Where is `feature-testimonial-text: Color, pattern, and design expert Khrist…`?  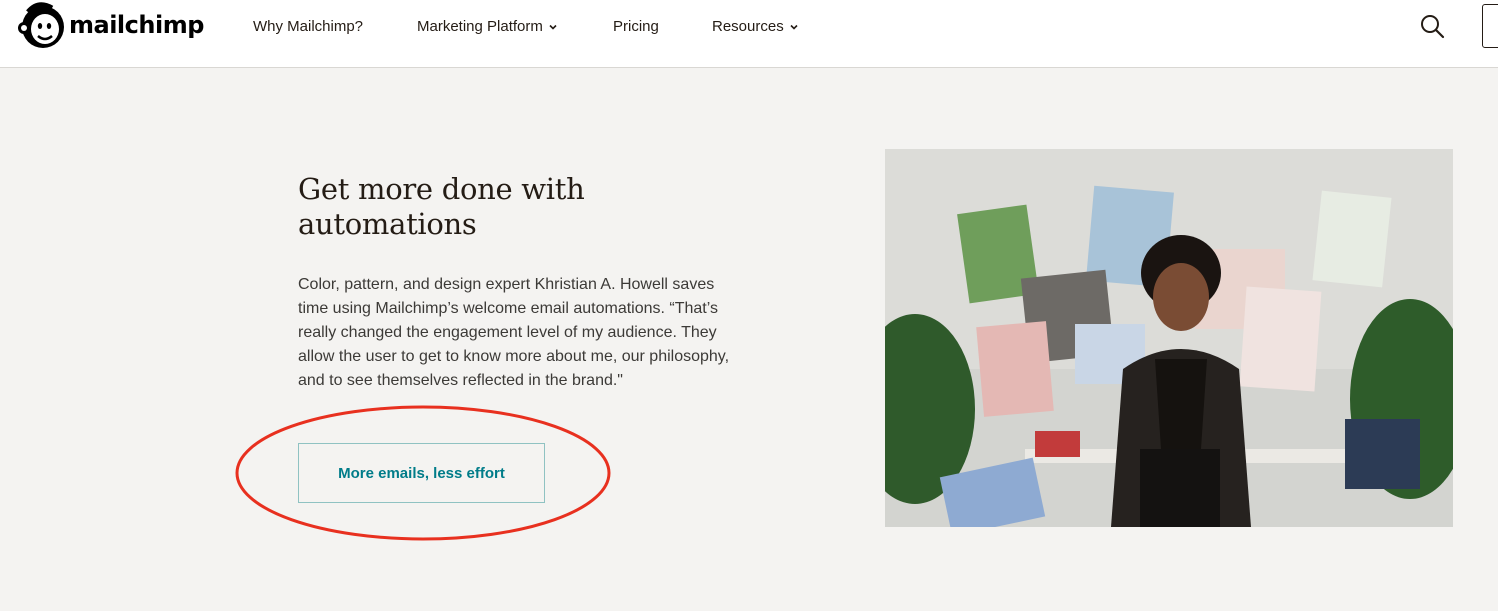
feature-testimonial-text: Color, pattern, and design expert Khrist… is located at coordinates (514, 332).